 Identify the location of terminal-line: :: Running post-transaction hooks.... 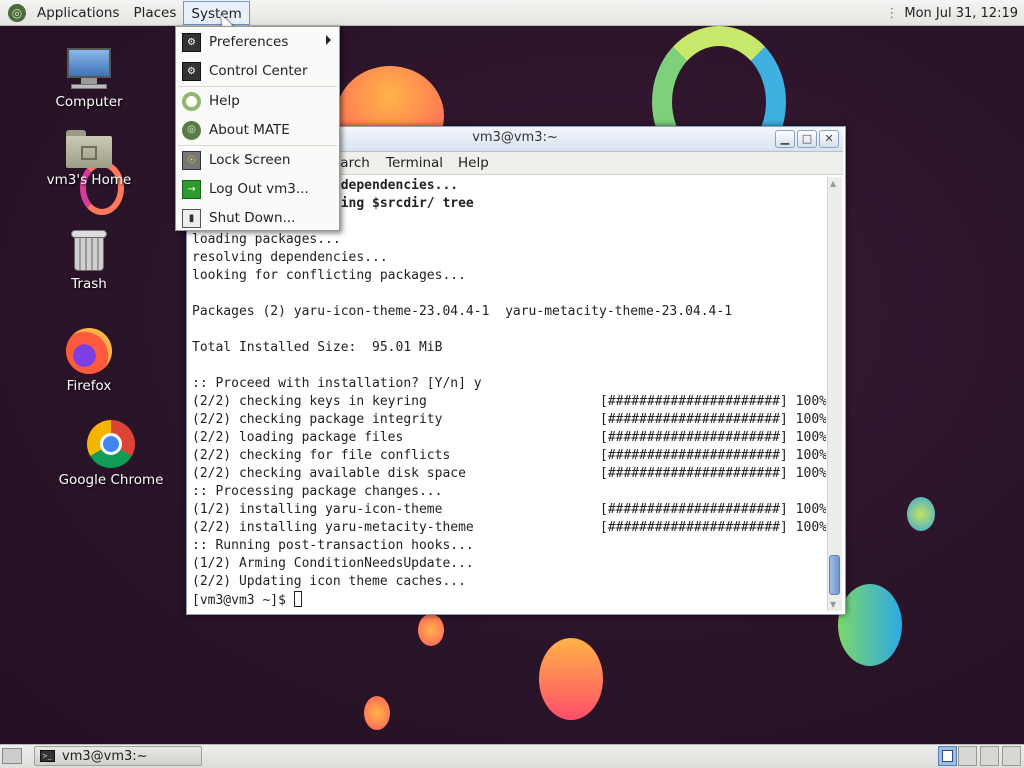
(509, 546).